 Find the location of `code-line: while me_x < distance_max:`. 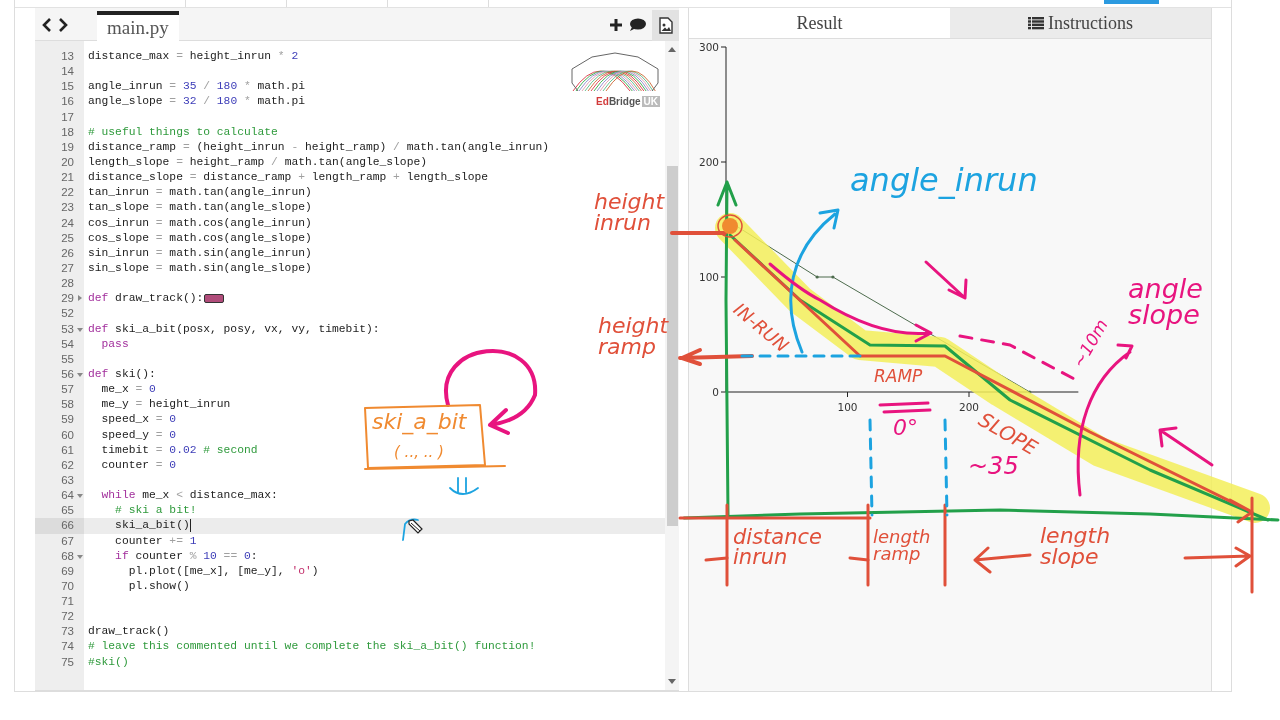

code-line: while me_x < distance_max: is located at coordinates (189, 496).